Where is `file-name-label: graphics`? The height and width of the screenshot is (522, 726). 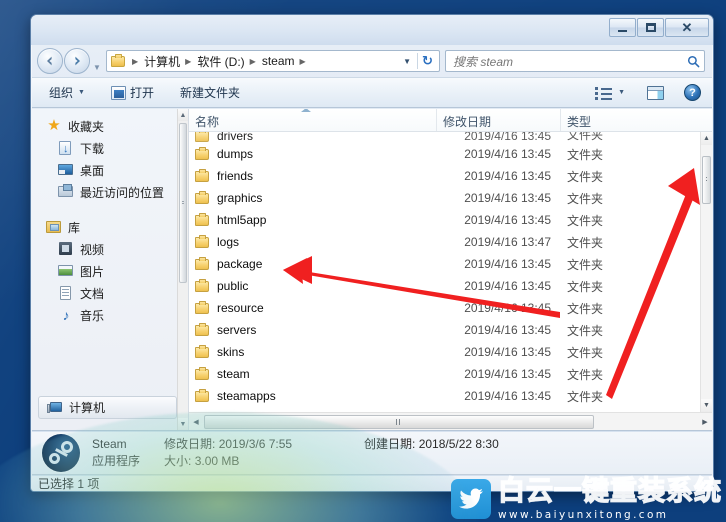 file-name-label: graphics is located at coordinates (240, 198).